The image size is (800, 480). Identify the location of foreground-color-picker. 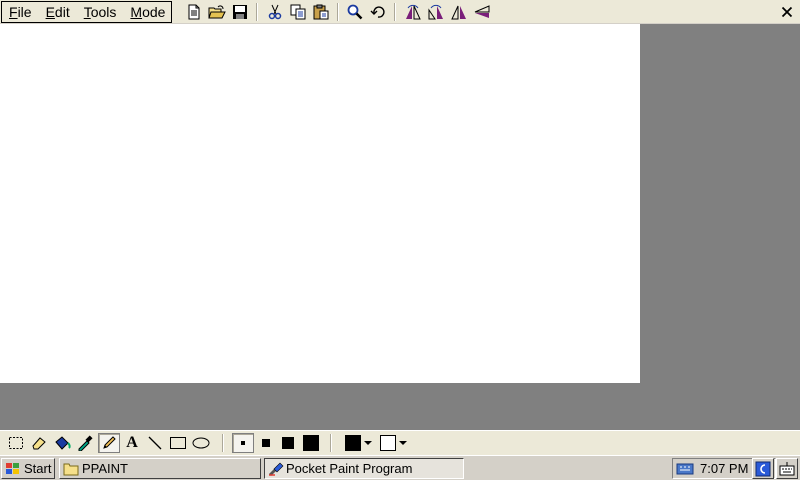
(358, 443).